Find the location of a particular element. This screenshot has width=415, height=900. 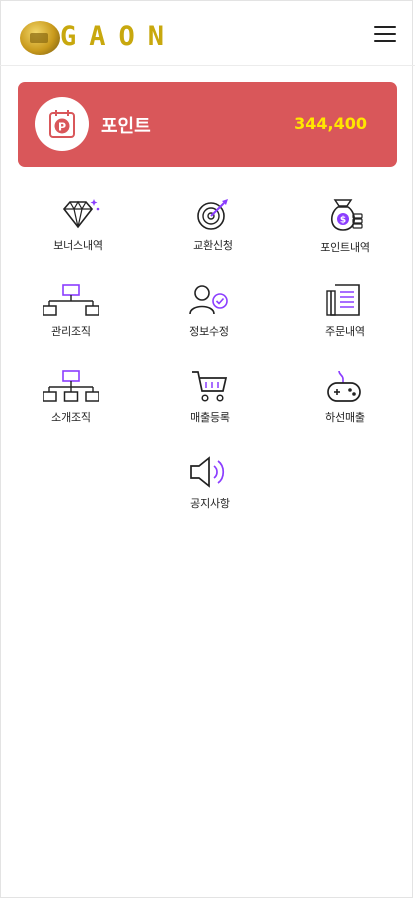

menu-item-management-org: 관리조직 is located at coordinates (71, 313).